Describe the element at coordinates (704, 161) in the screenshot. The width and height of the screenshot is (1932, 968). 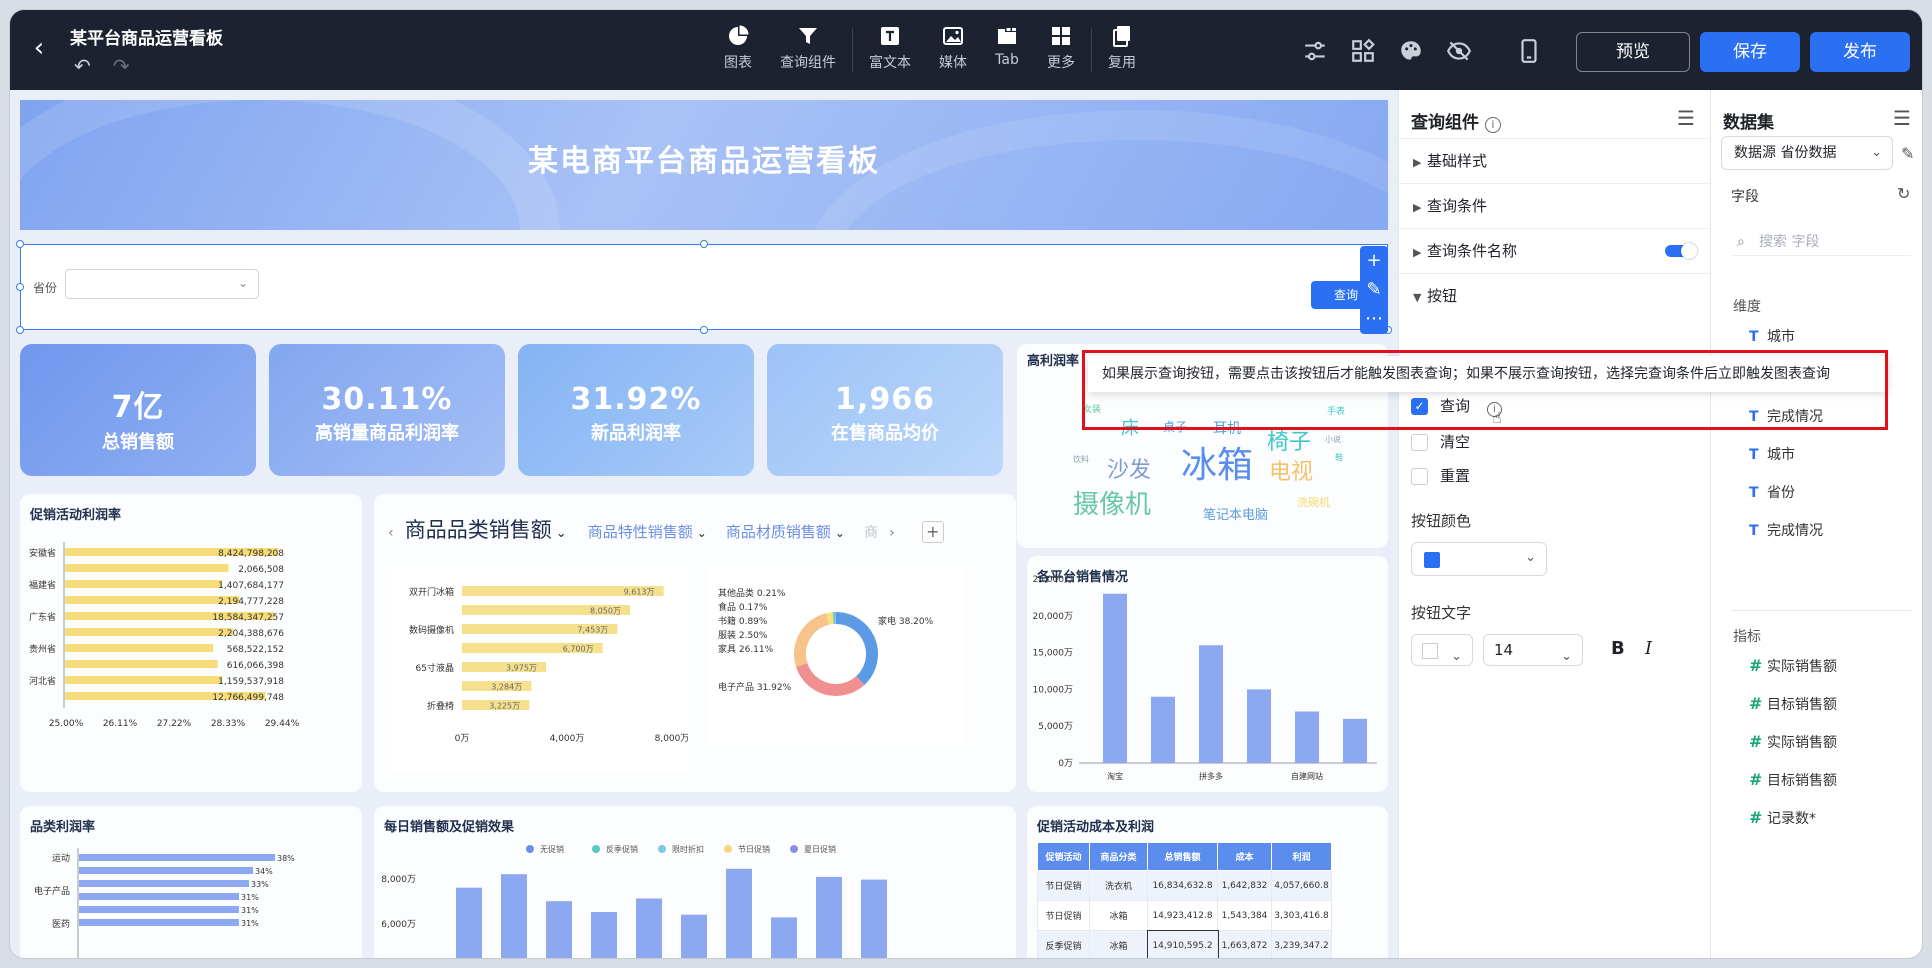
I see `banner-title: 某电商平台商品运营看板` at that location.